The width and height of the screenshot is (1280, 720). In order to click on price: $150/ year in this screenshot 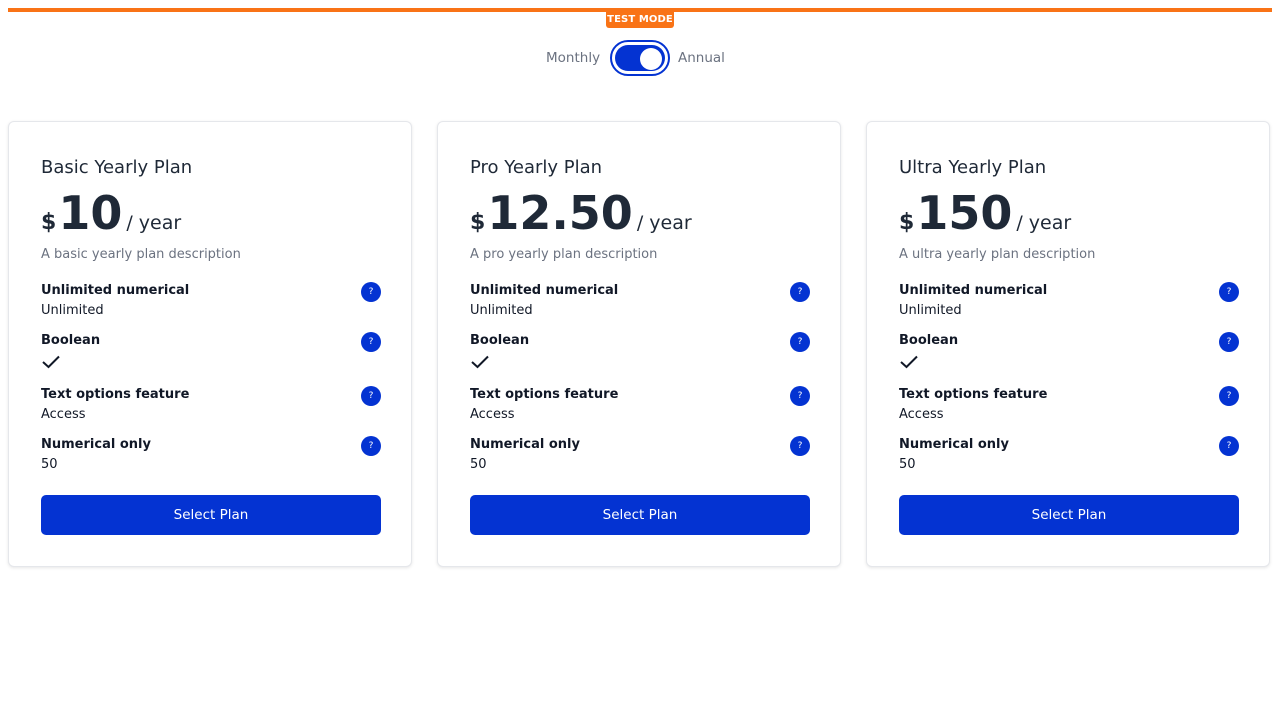, I will do `click(985, 213)`.